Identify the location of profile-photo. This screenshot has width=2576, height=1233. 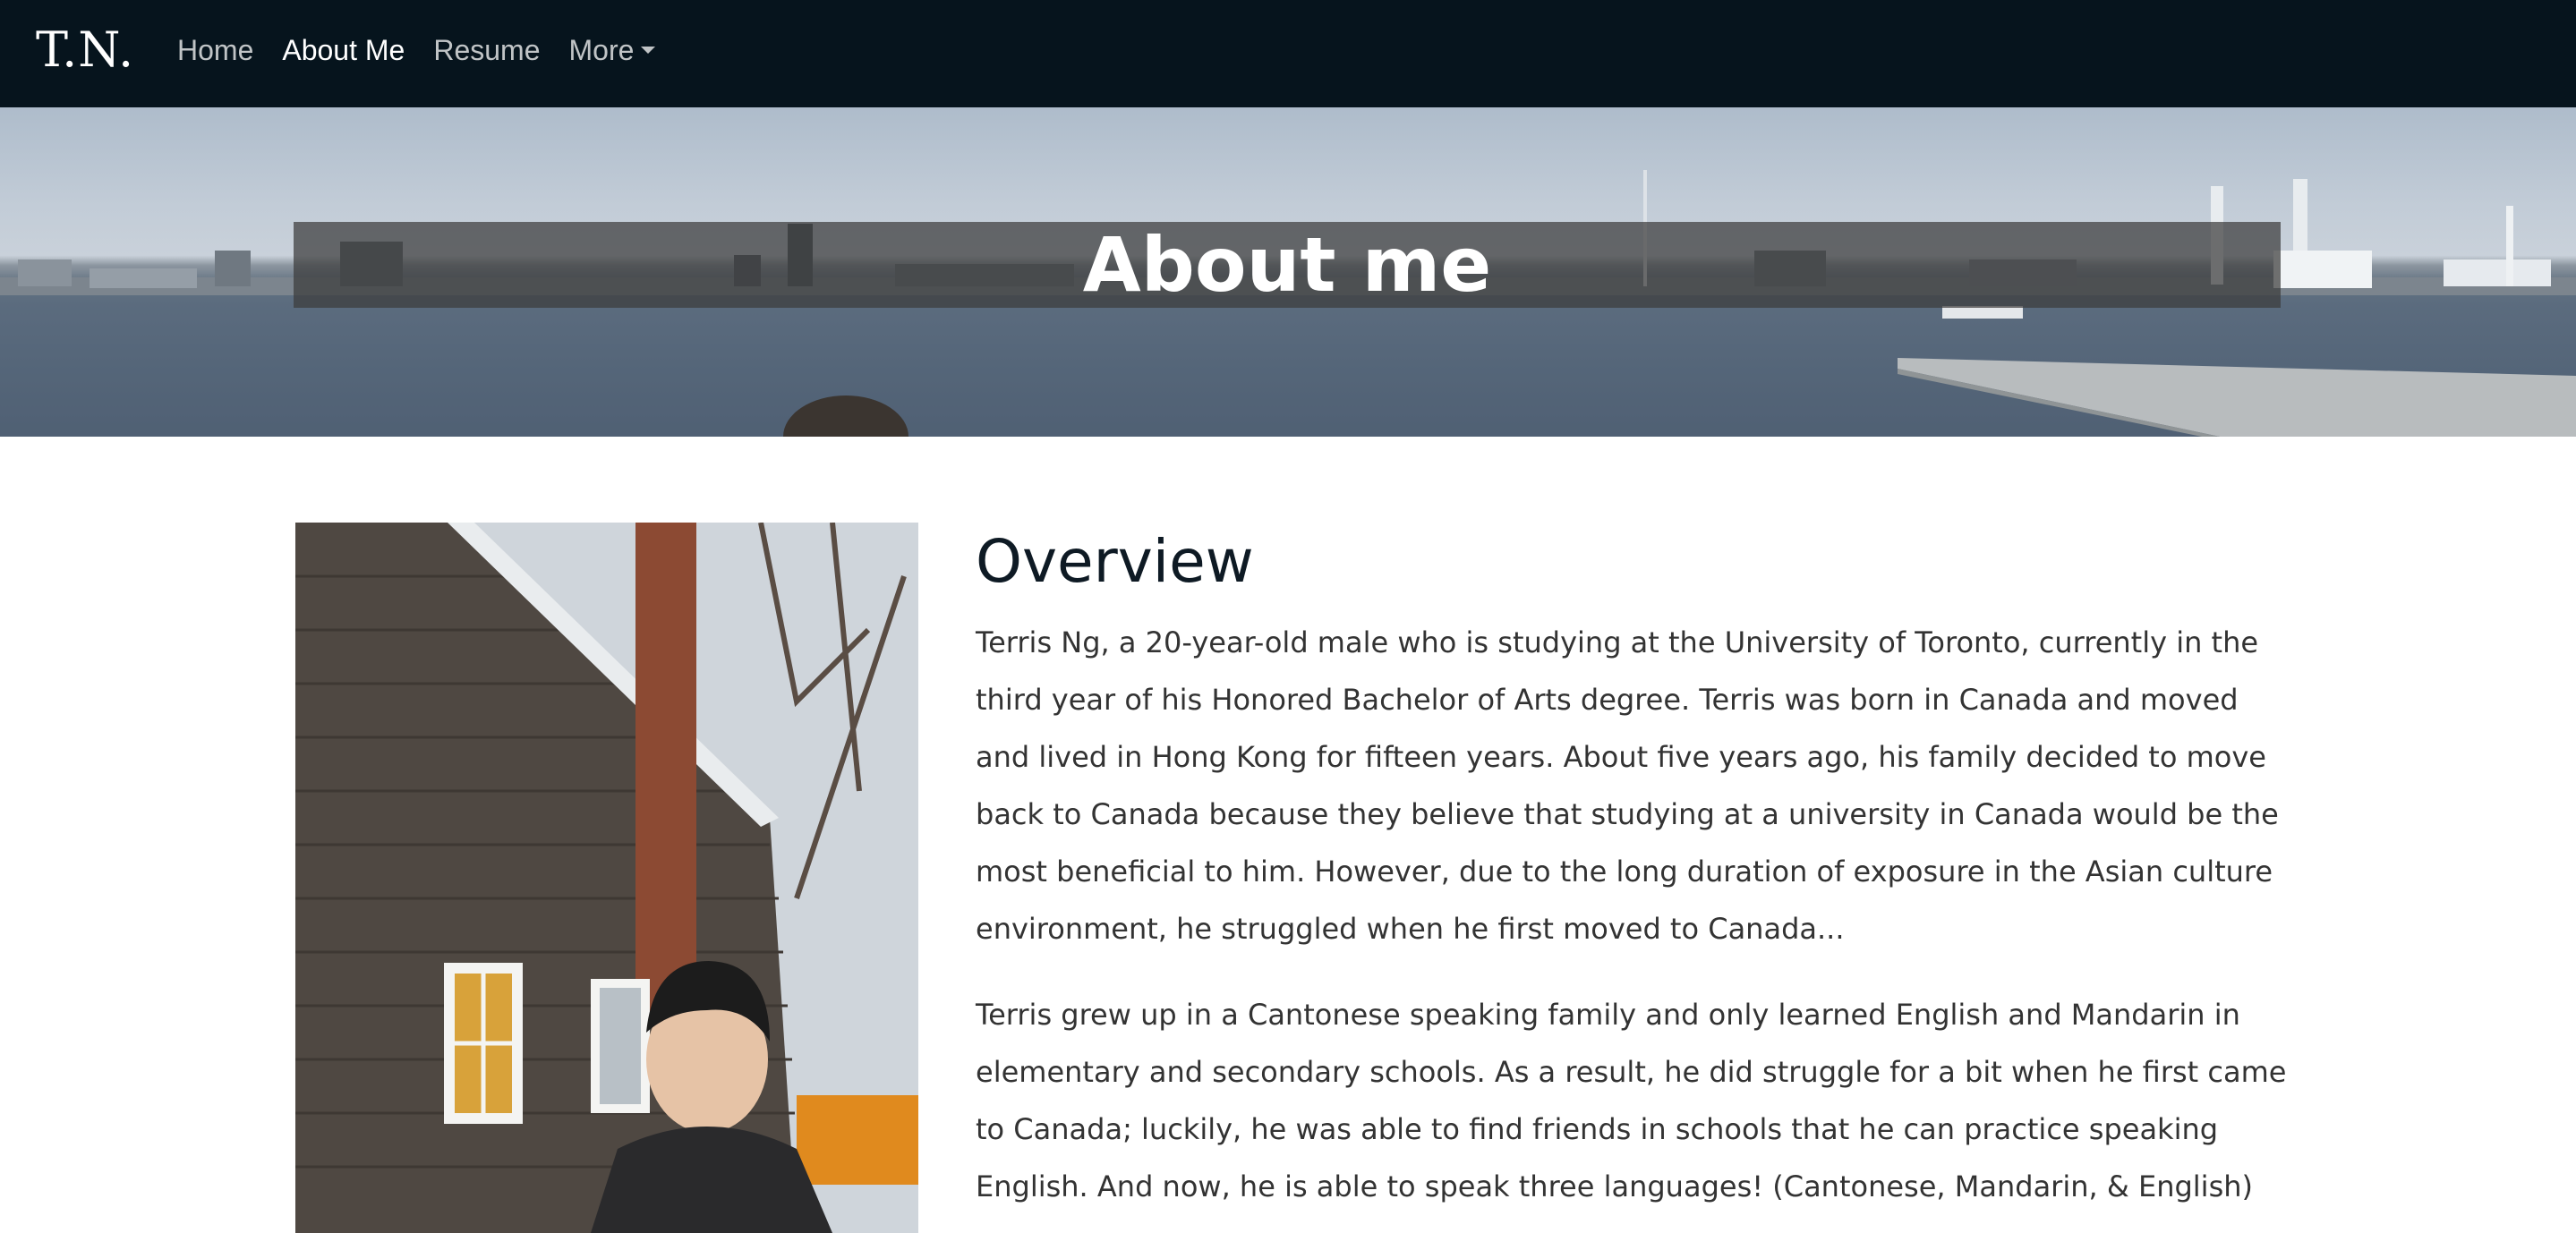
(606, 878).